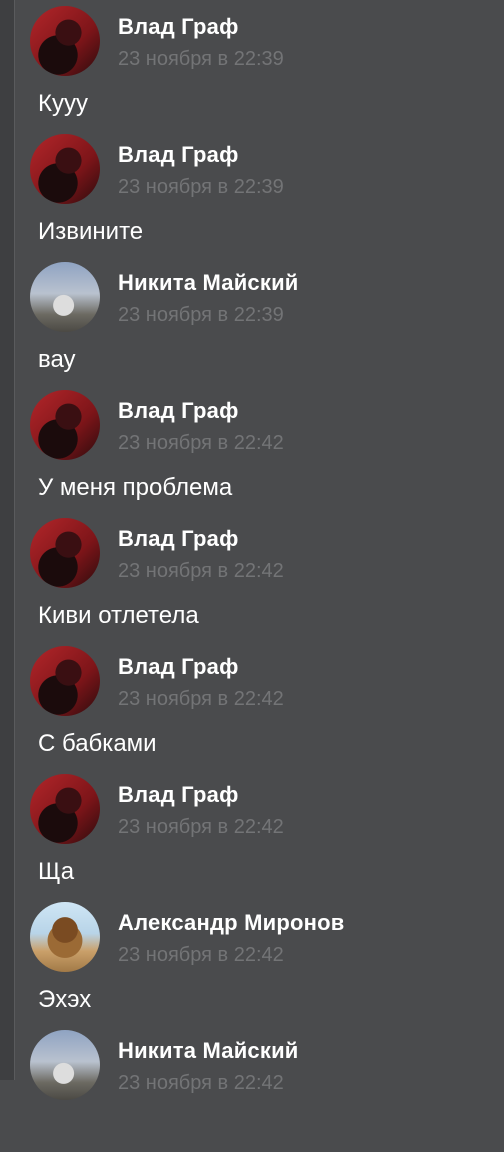  I want to click on message-item: Александр Миронов 23 ноября в 22:42 Эхэх, so click(252, 960).